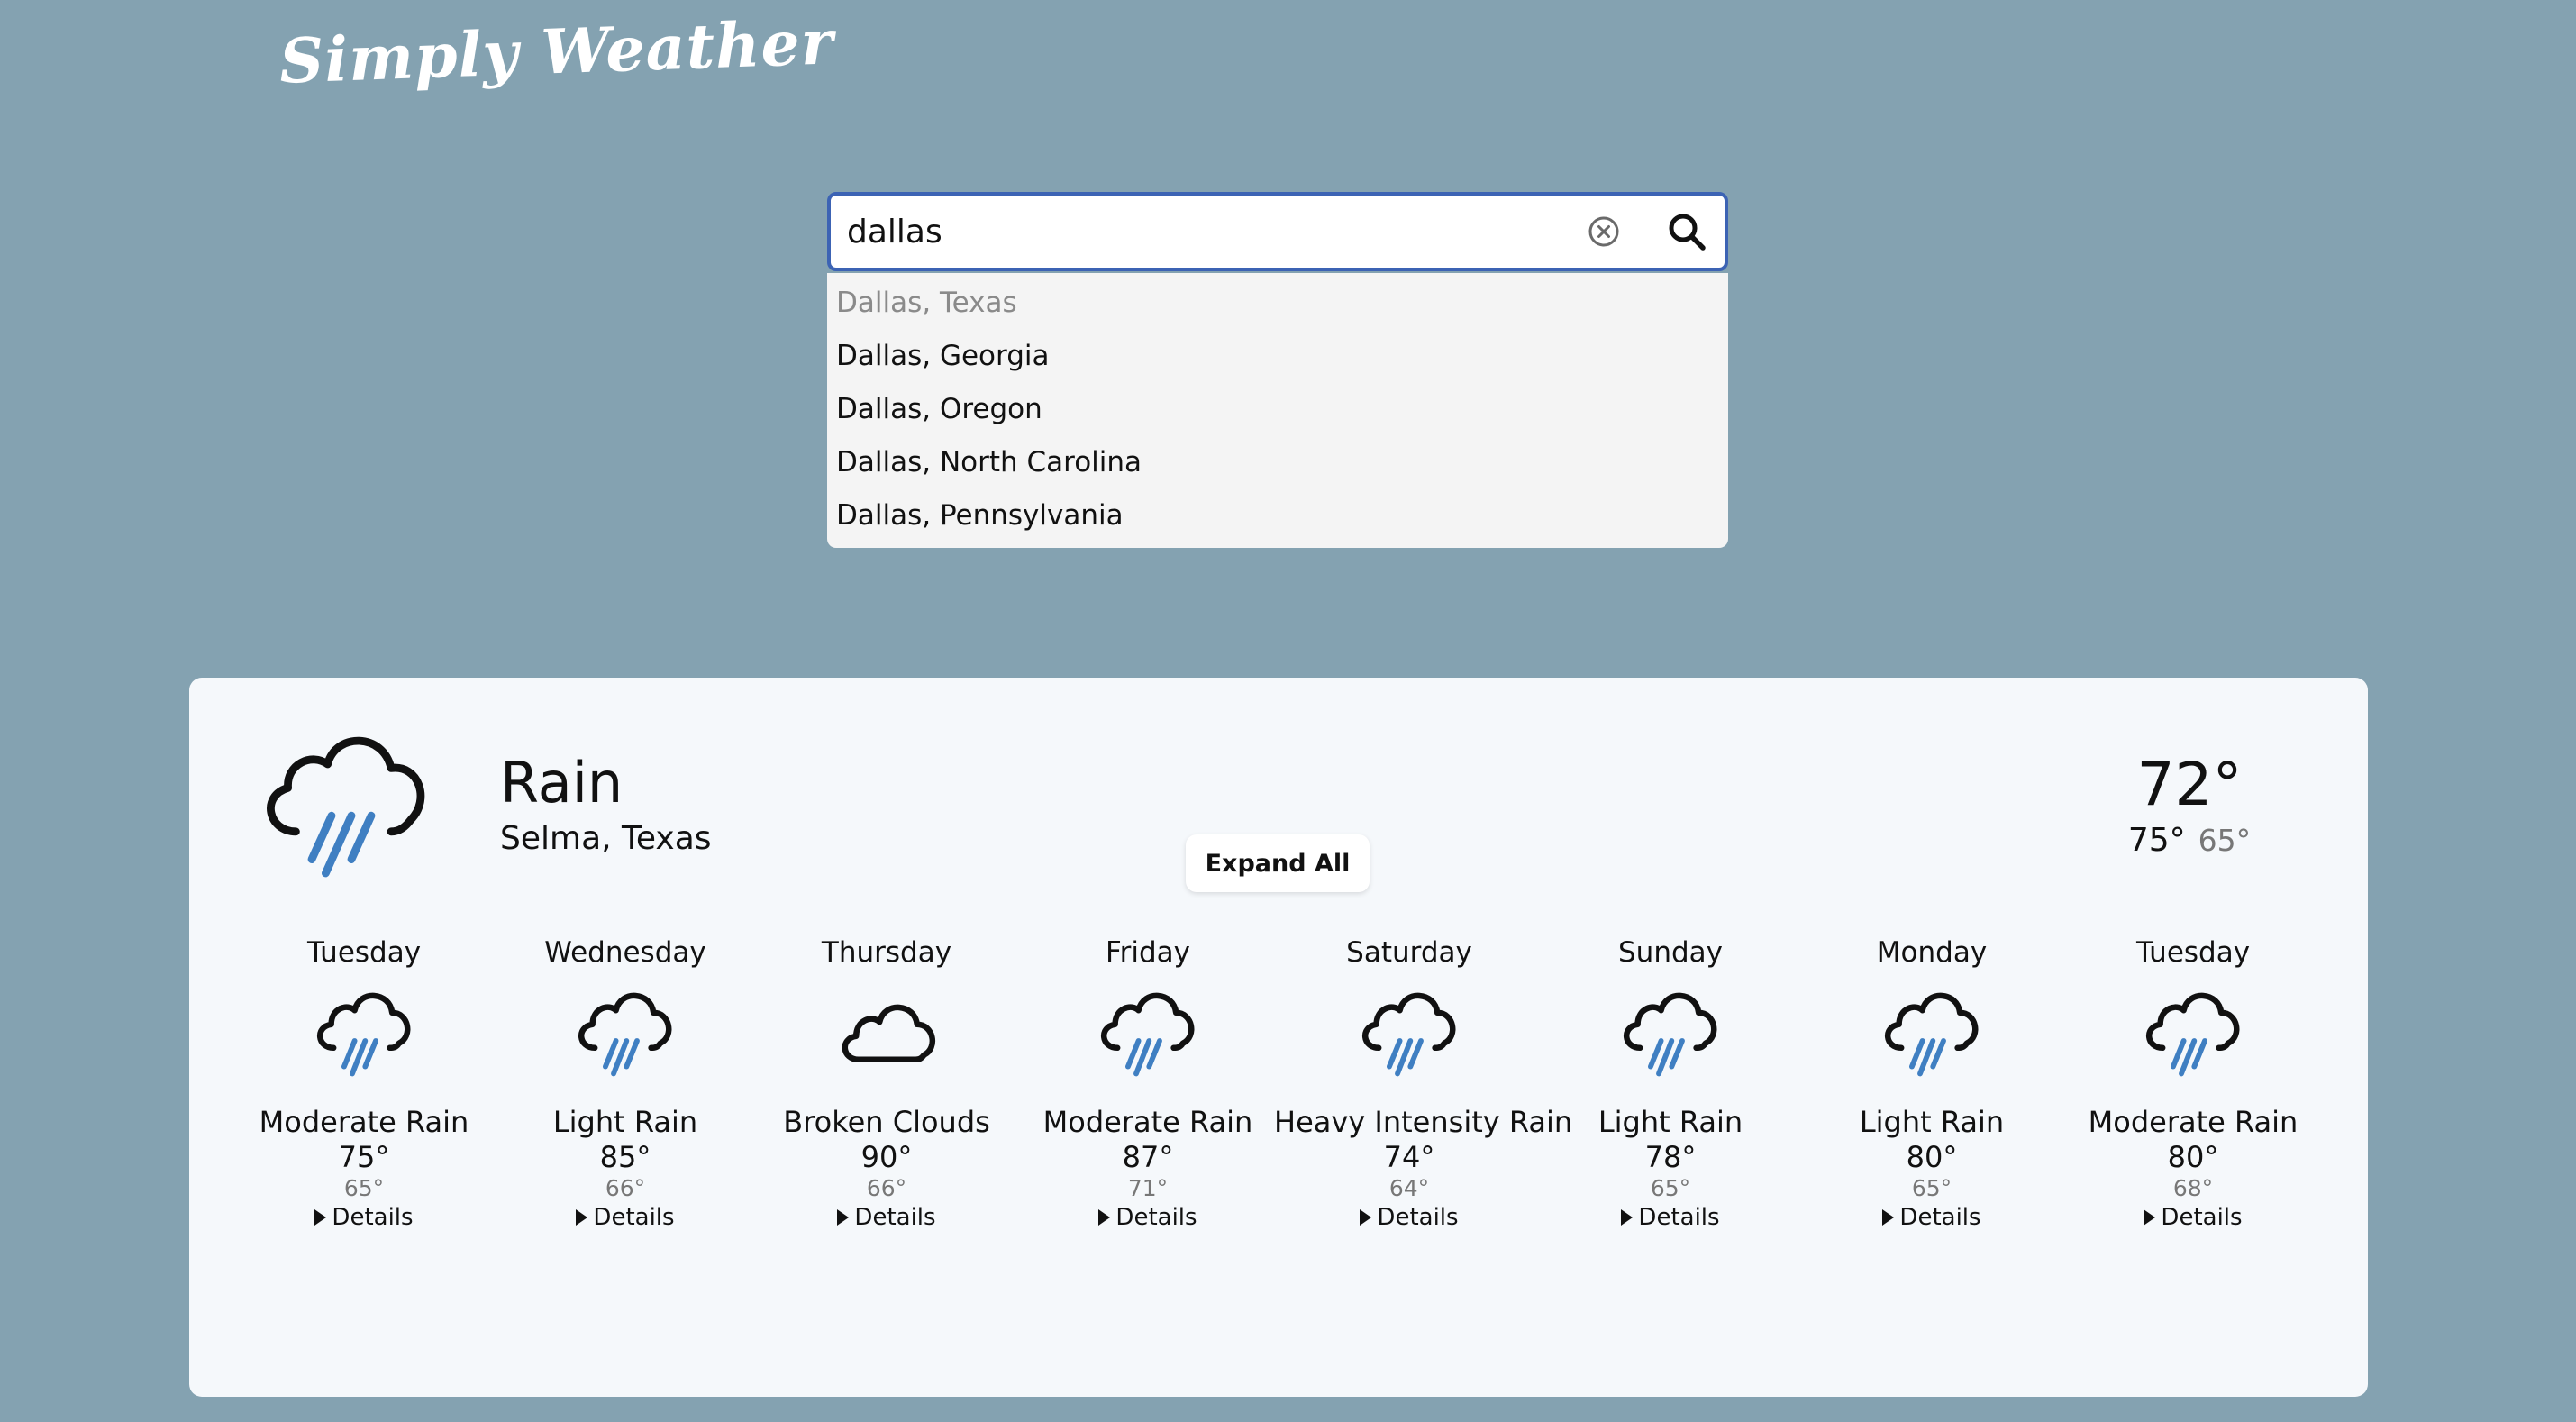 The width and height of the screenshot is (2576, 1422). I want to click on current-low: 65°, so click(2225, 841).